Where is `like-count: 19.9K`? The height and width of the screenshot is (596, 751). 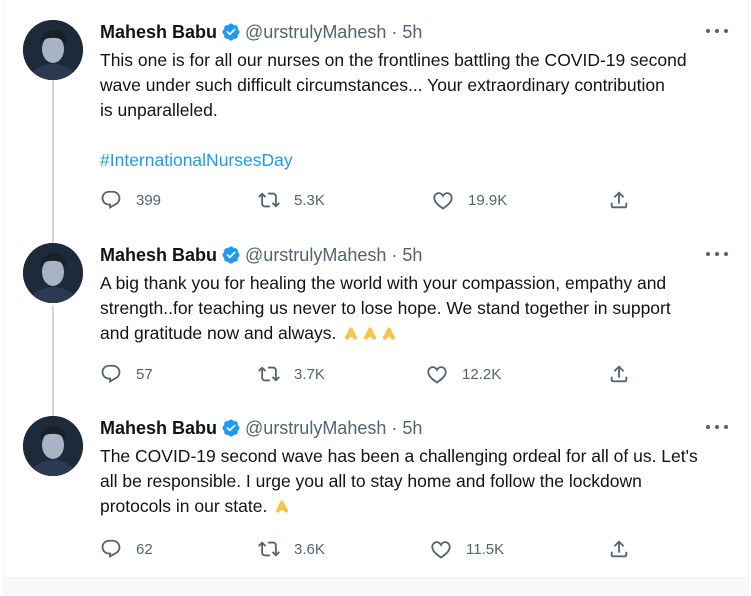 like-count: 19.9K is located at coordinates (488, 200).